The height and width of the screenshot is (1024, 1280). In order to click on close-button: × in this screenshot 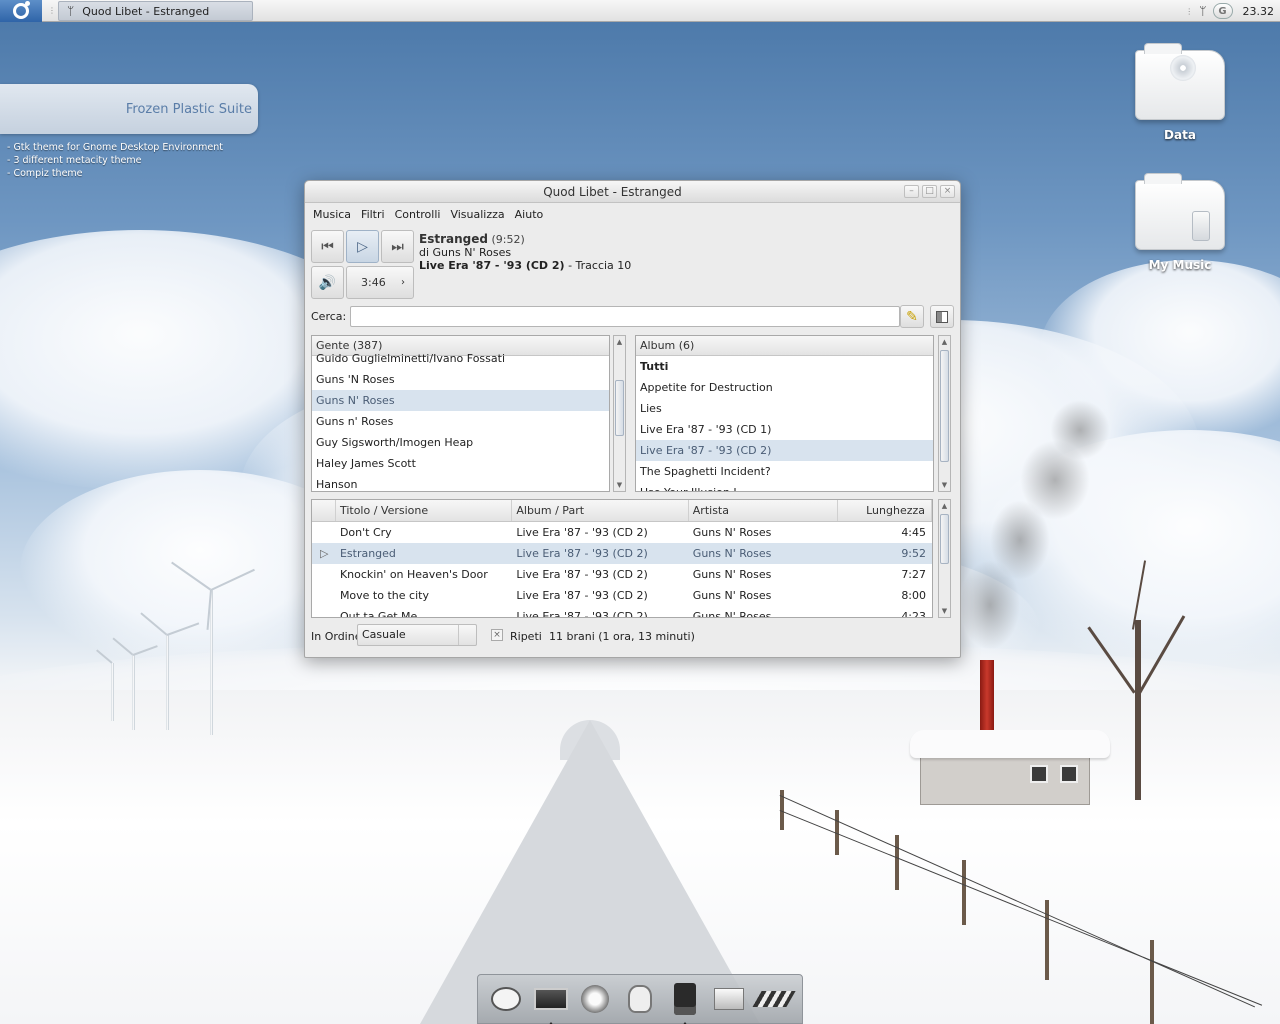, I will do `click(947, 191)`.